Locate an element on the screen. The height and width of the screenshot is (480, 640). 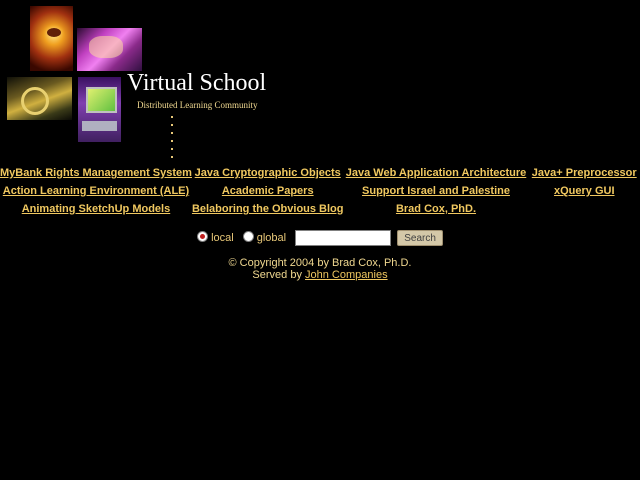
link-academic-papers: Academic Papers is located at coordinates (268, 191).